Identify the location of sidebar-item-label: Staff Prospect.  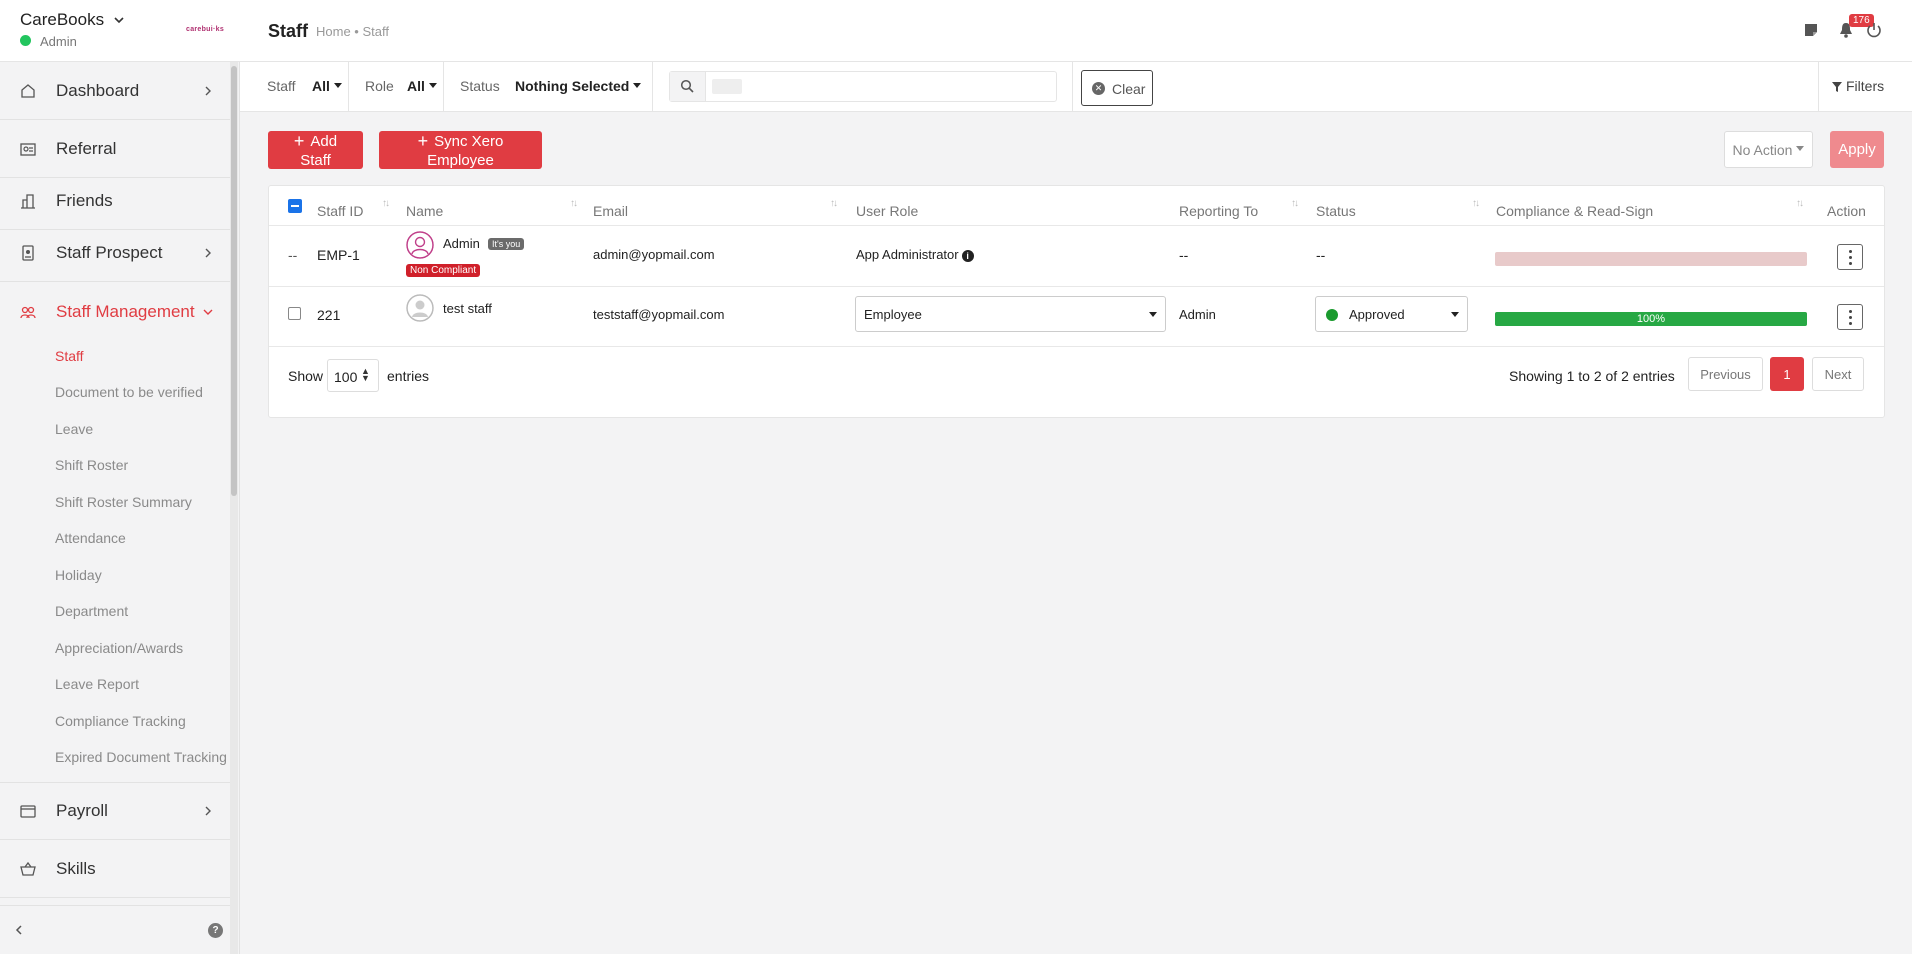
(109, 252).